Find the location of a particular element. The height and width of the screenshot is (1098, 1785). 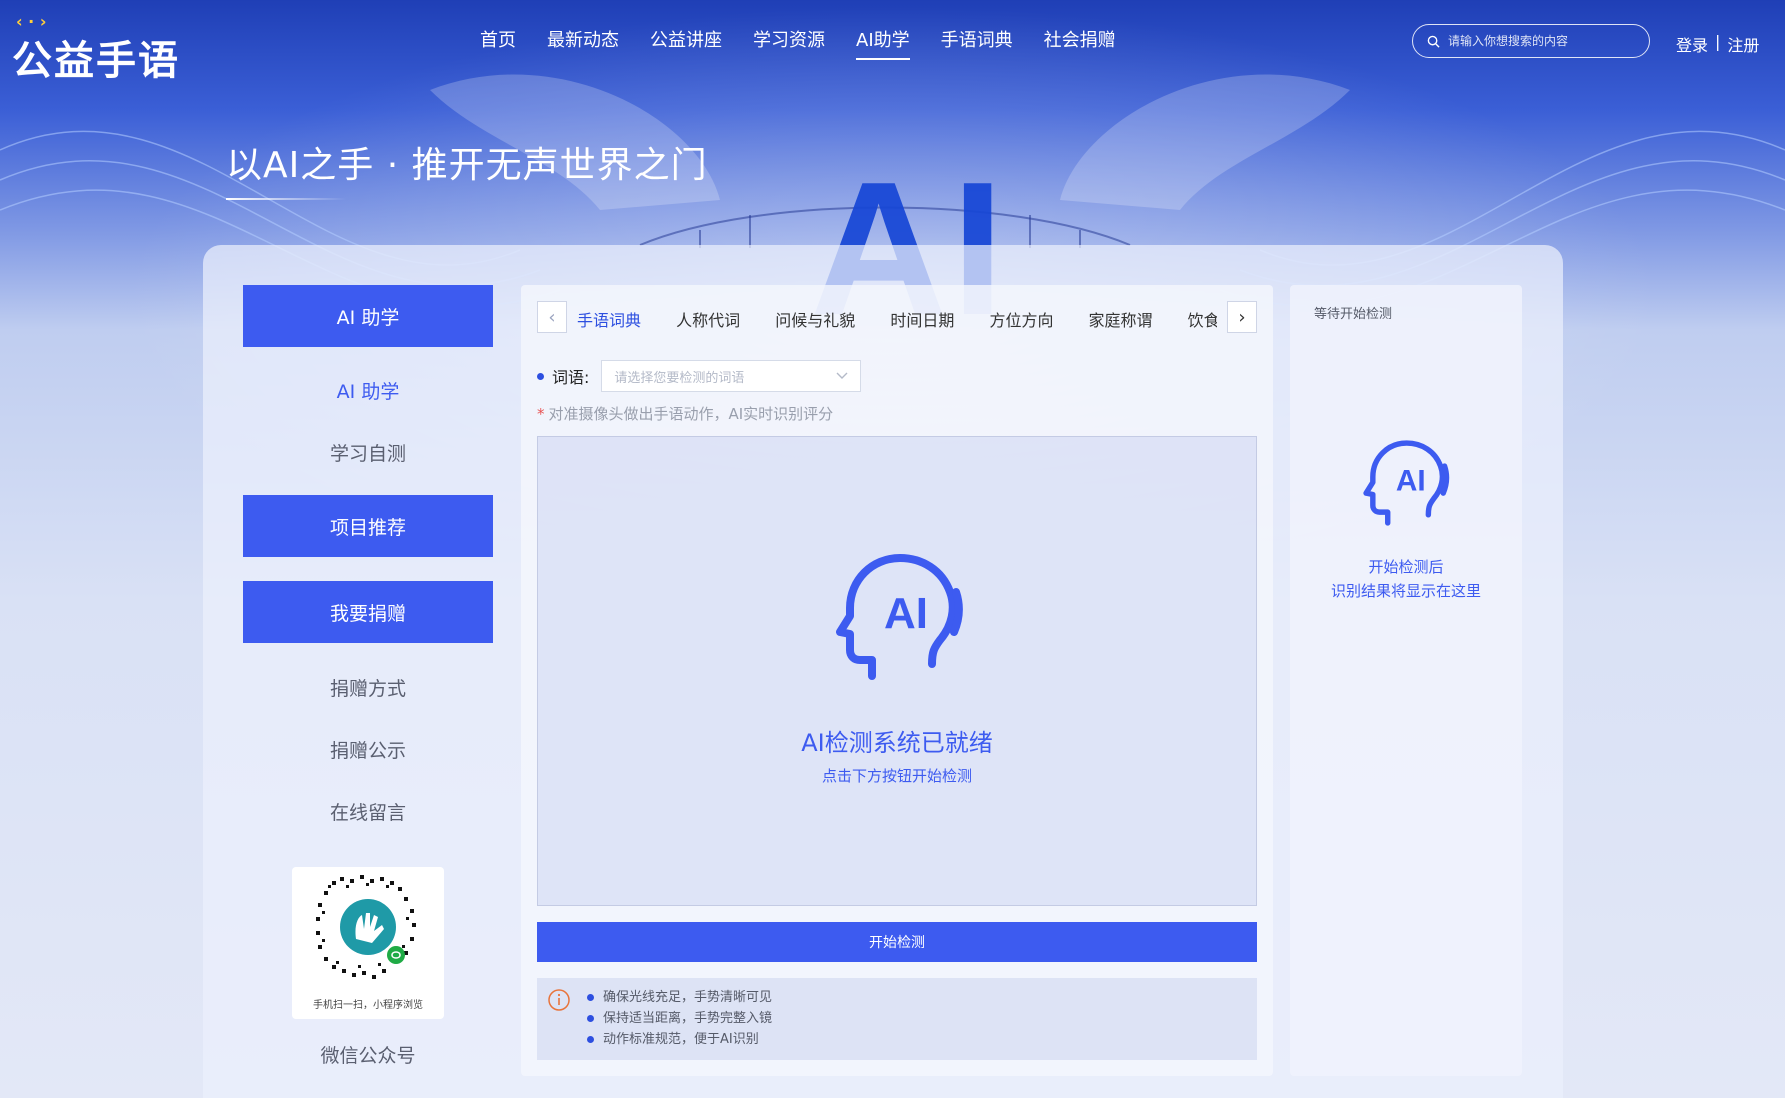

result-status: 等待开始检测 is located at coordinates (1353, 314).